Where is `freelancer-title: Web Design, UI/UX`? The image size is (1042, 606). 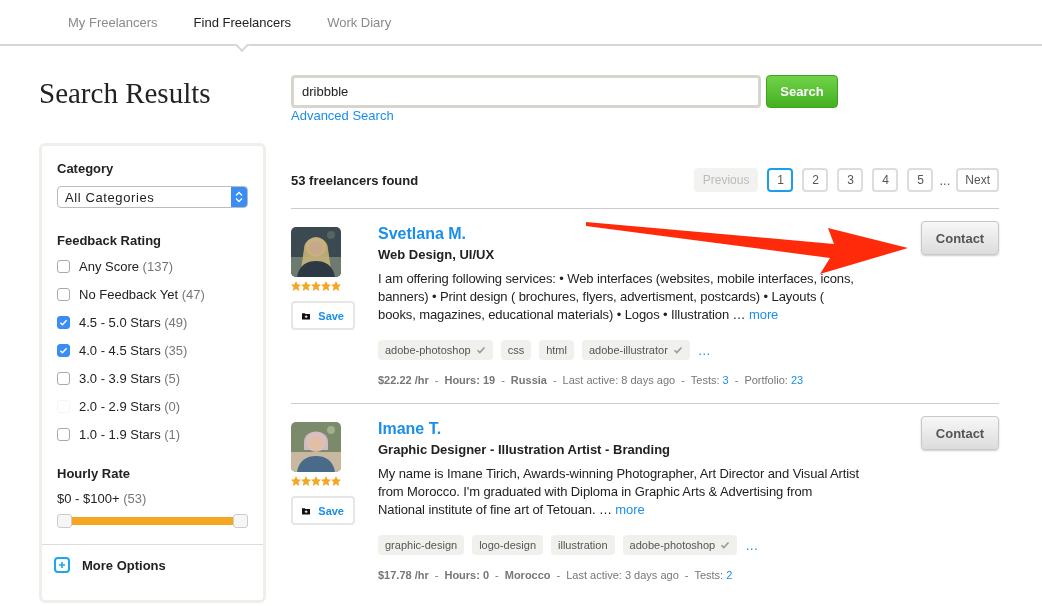
freelancer-title: Web Design, UI/UX is located at coordinates (437, 254).